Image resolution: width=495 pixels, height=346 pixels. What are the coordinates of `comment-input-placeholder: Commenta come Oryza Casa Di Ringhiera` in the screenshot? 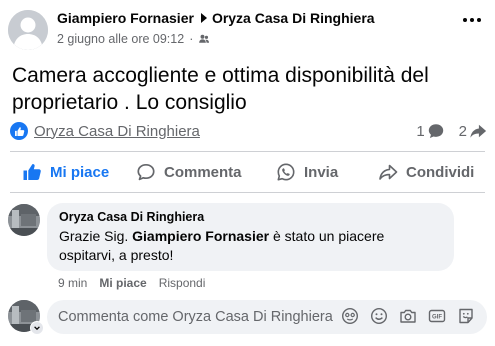 It's located at (195, 317).